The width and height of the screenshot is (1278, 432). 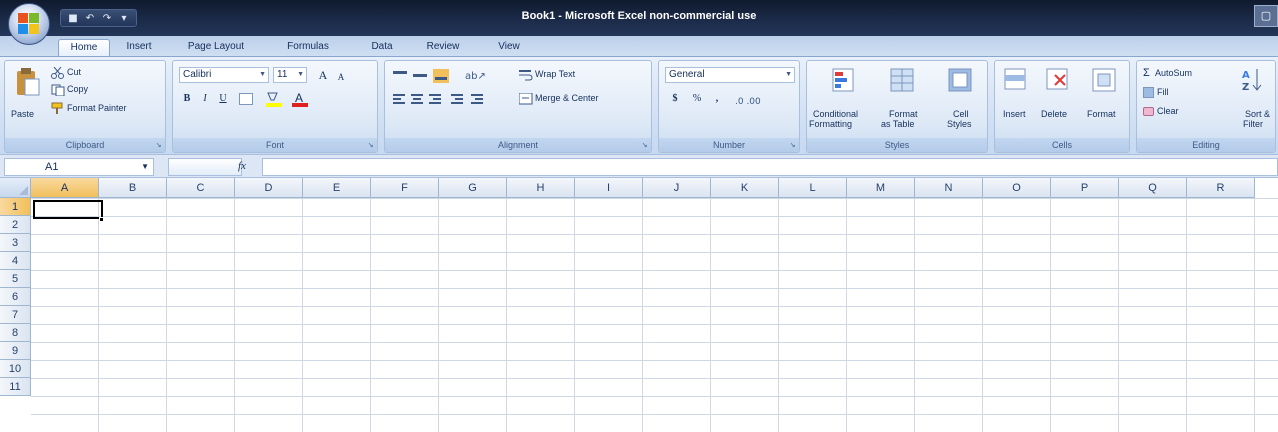 What do you see at coordinates (74, 72) in the screenshot?
I see `cut-button: Cut` at bounding box center [74, 72].